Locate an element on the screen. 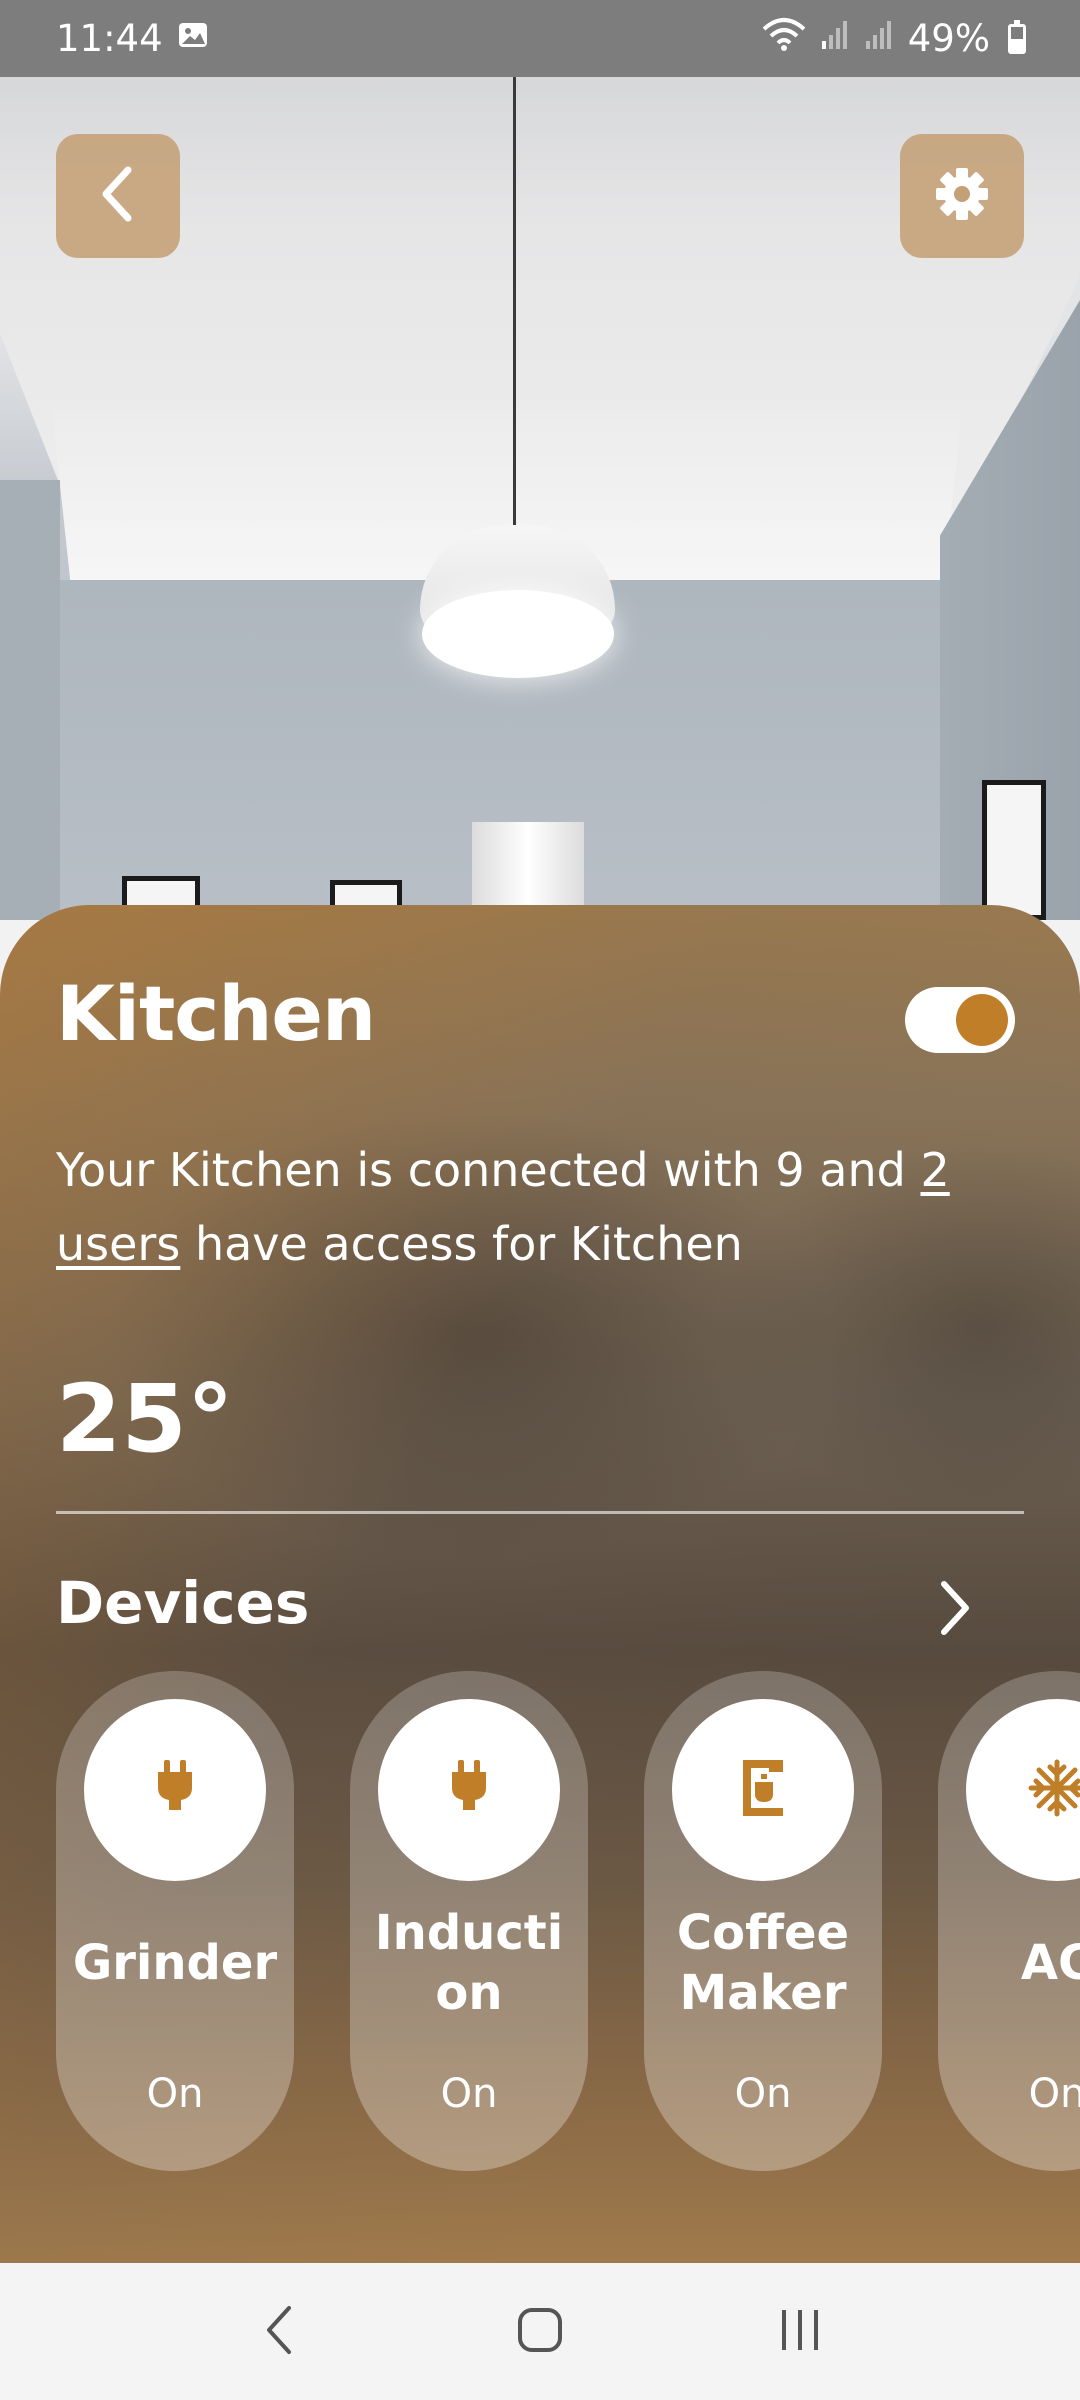 This screenshot has height=2400, width=1080. room-temperature: 25° is located at coordinates (145, 1419).